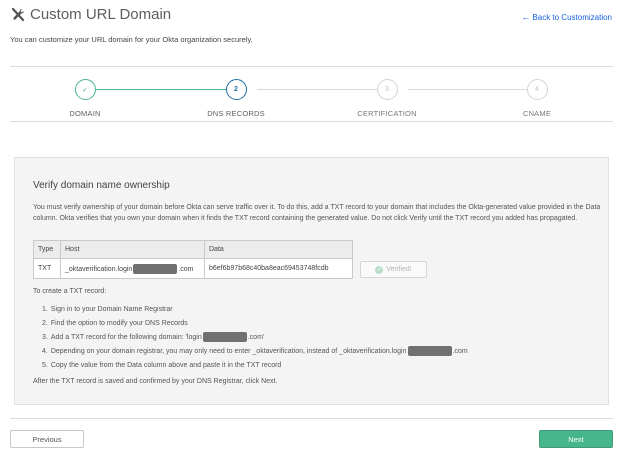 The image size is (626, 462). What do you see at coordinates (311, 418) in the screenshot?
I see `divider` at bounding box center [311, 418].